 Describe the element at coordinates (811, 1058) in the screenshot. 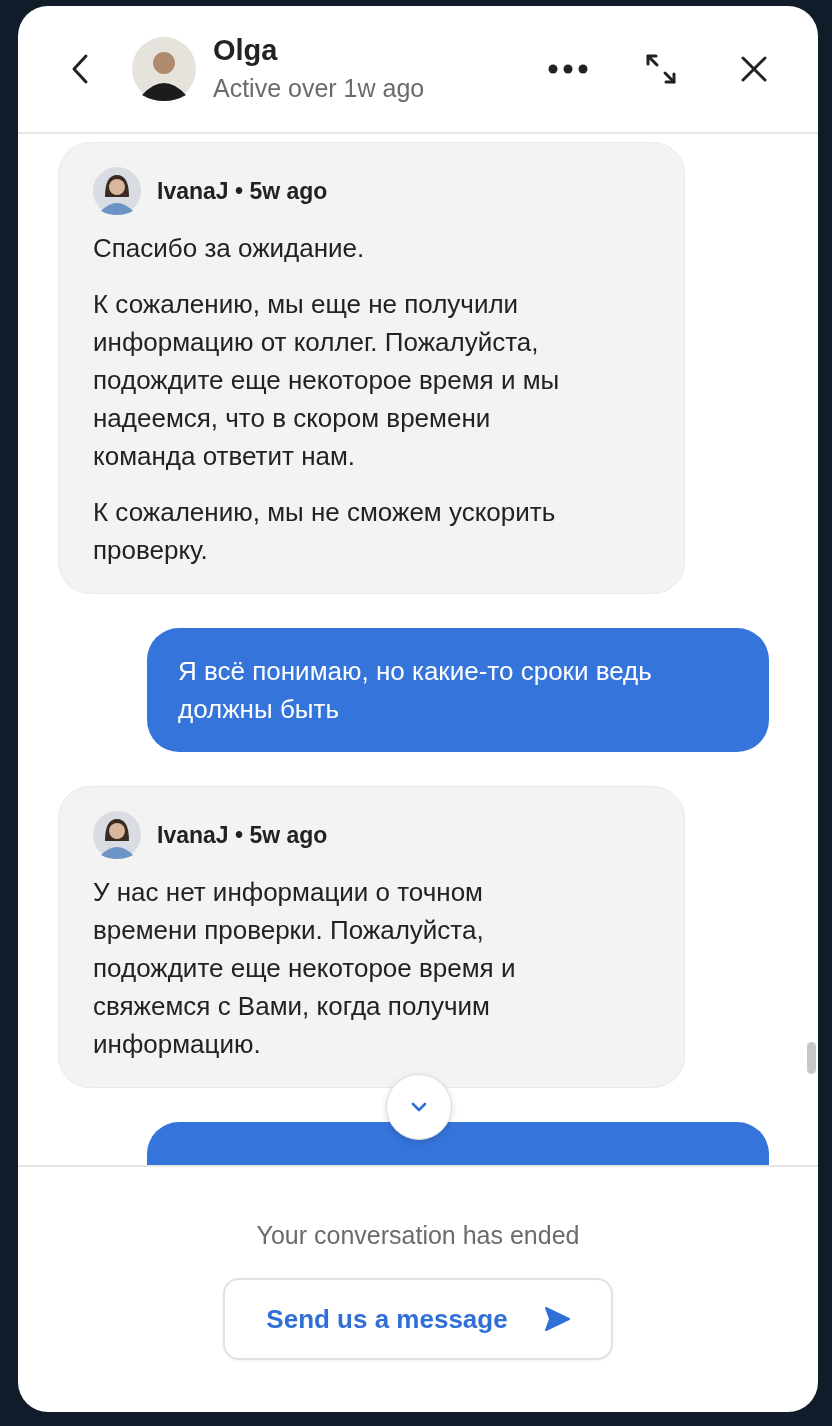

I see `scrollbar` at that location.